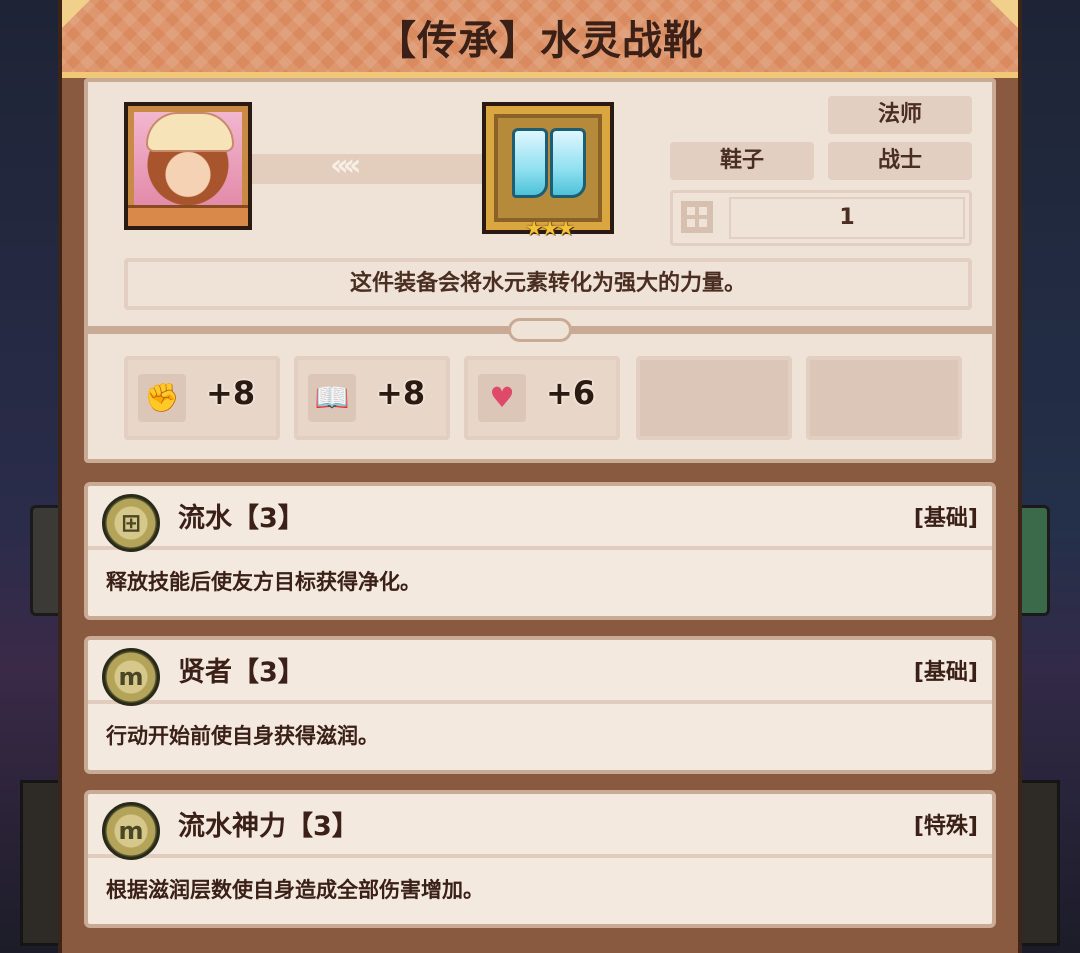 The width and height of the screenshot is (1080, 953). I want to click on stat-value: +6, so click(571, 393).